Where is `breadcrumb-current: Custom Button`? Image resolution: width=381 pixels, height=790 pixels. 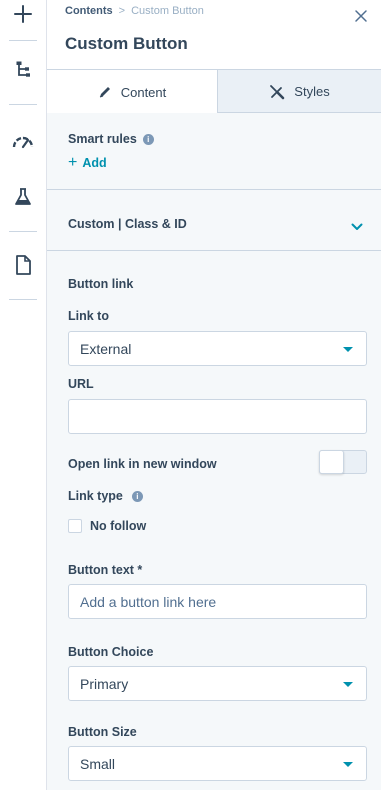
breadcrumb-current: Custom Button is located at coordinates (167, 11).